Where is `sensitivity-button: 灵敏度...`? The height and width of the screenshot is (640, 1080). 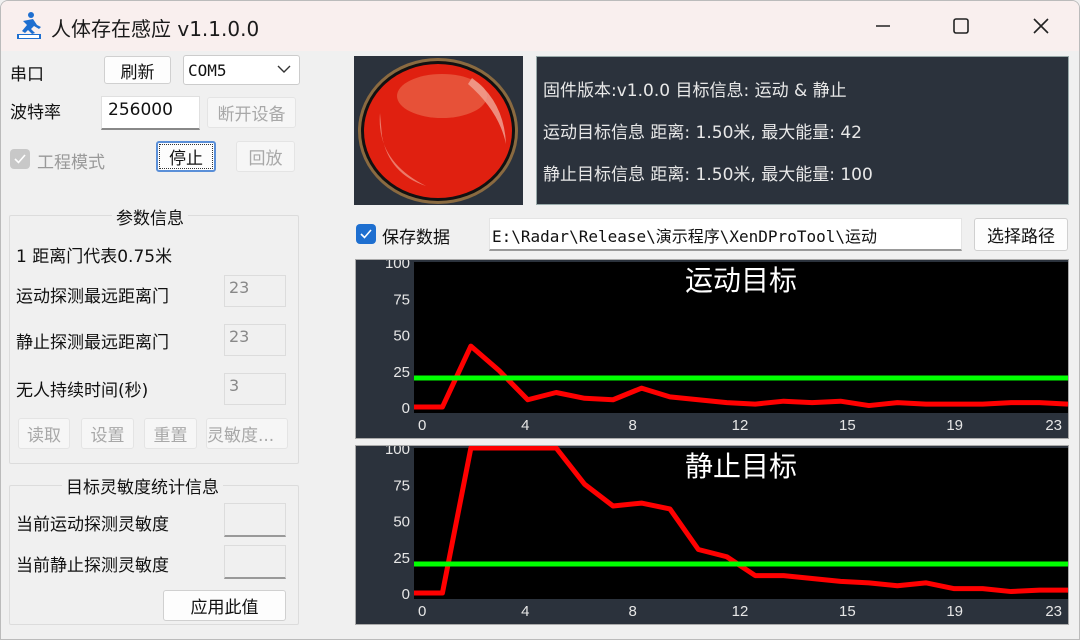 sensitivity-button: 灵敏度... is located at coordinates (247, 433).